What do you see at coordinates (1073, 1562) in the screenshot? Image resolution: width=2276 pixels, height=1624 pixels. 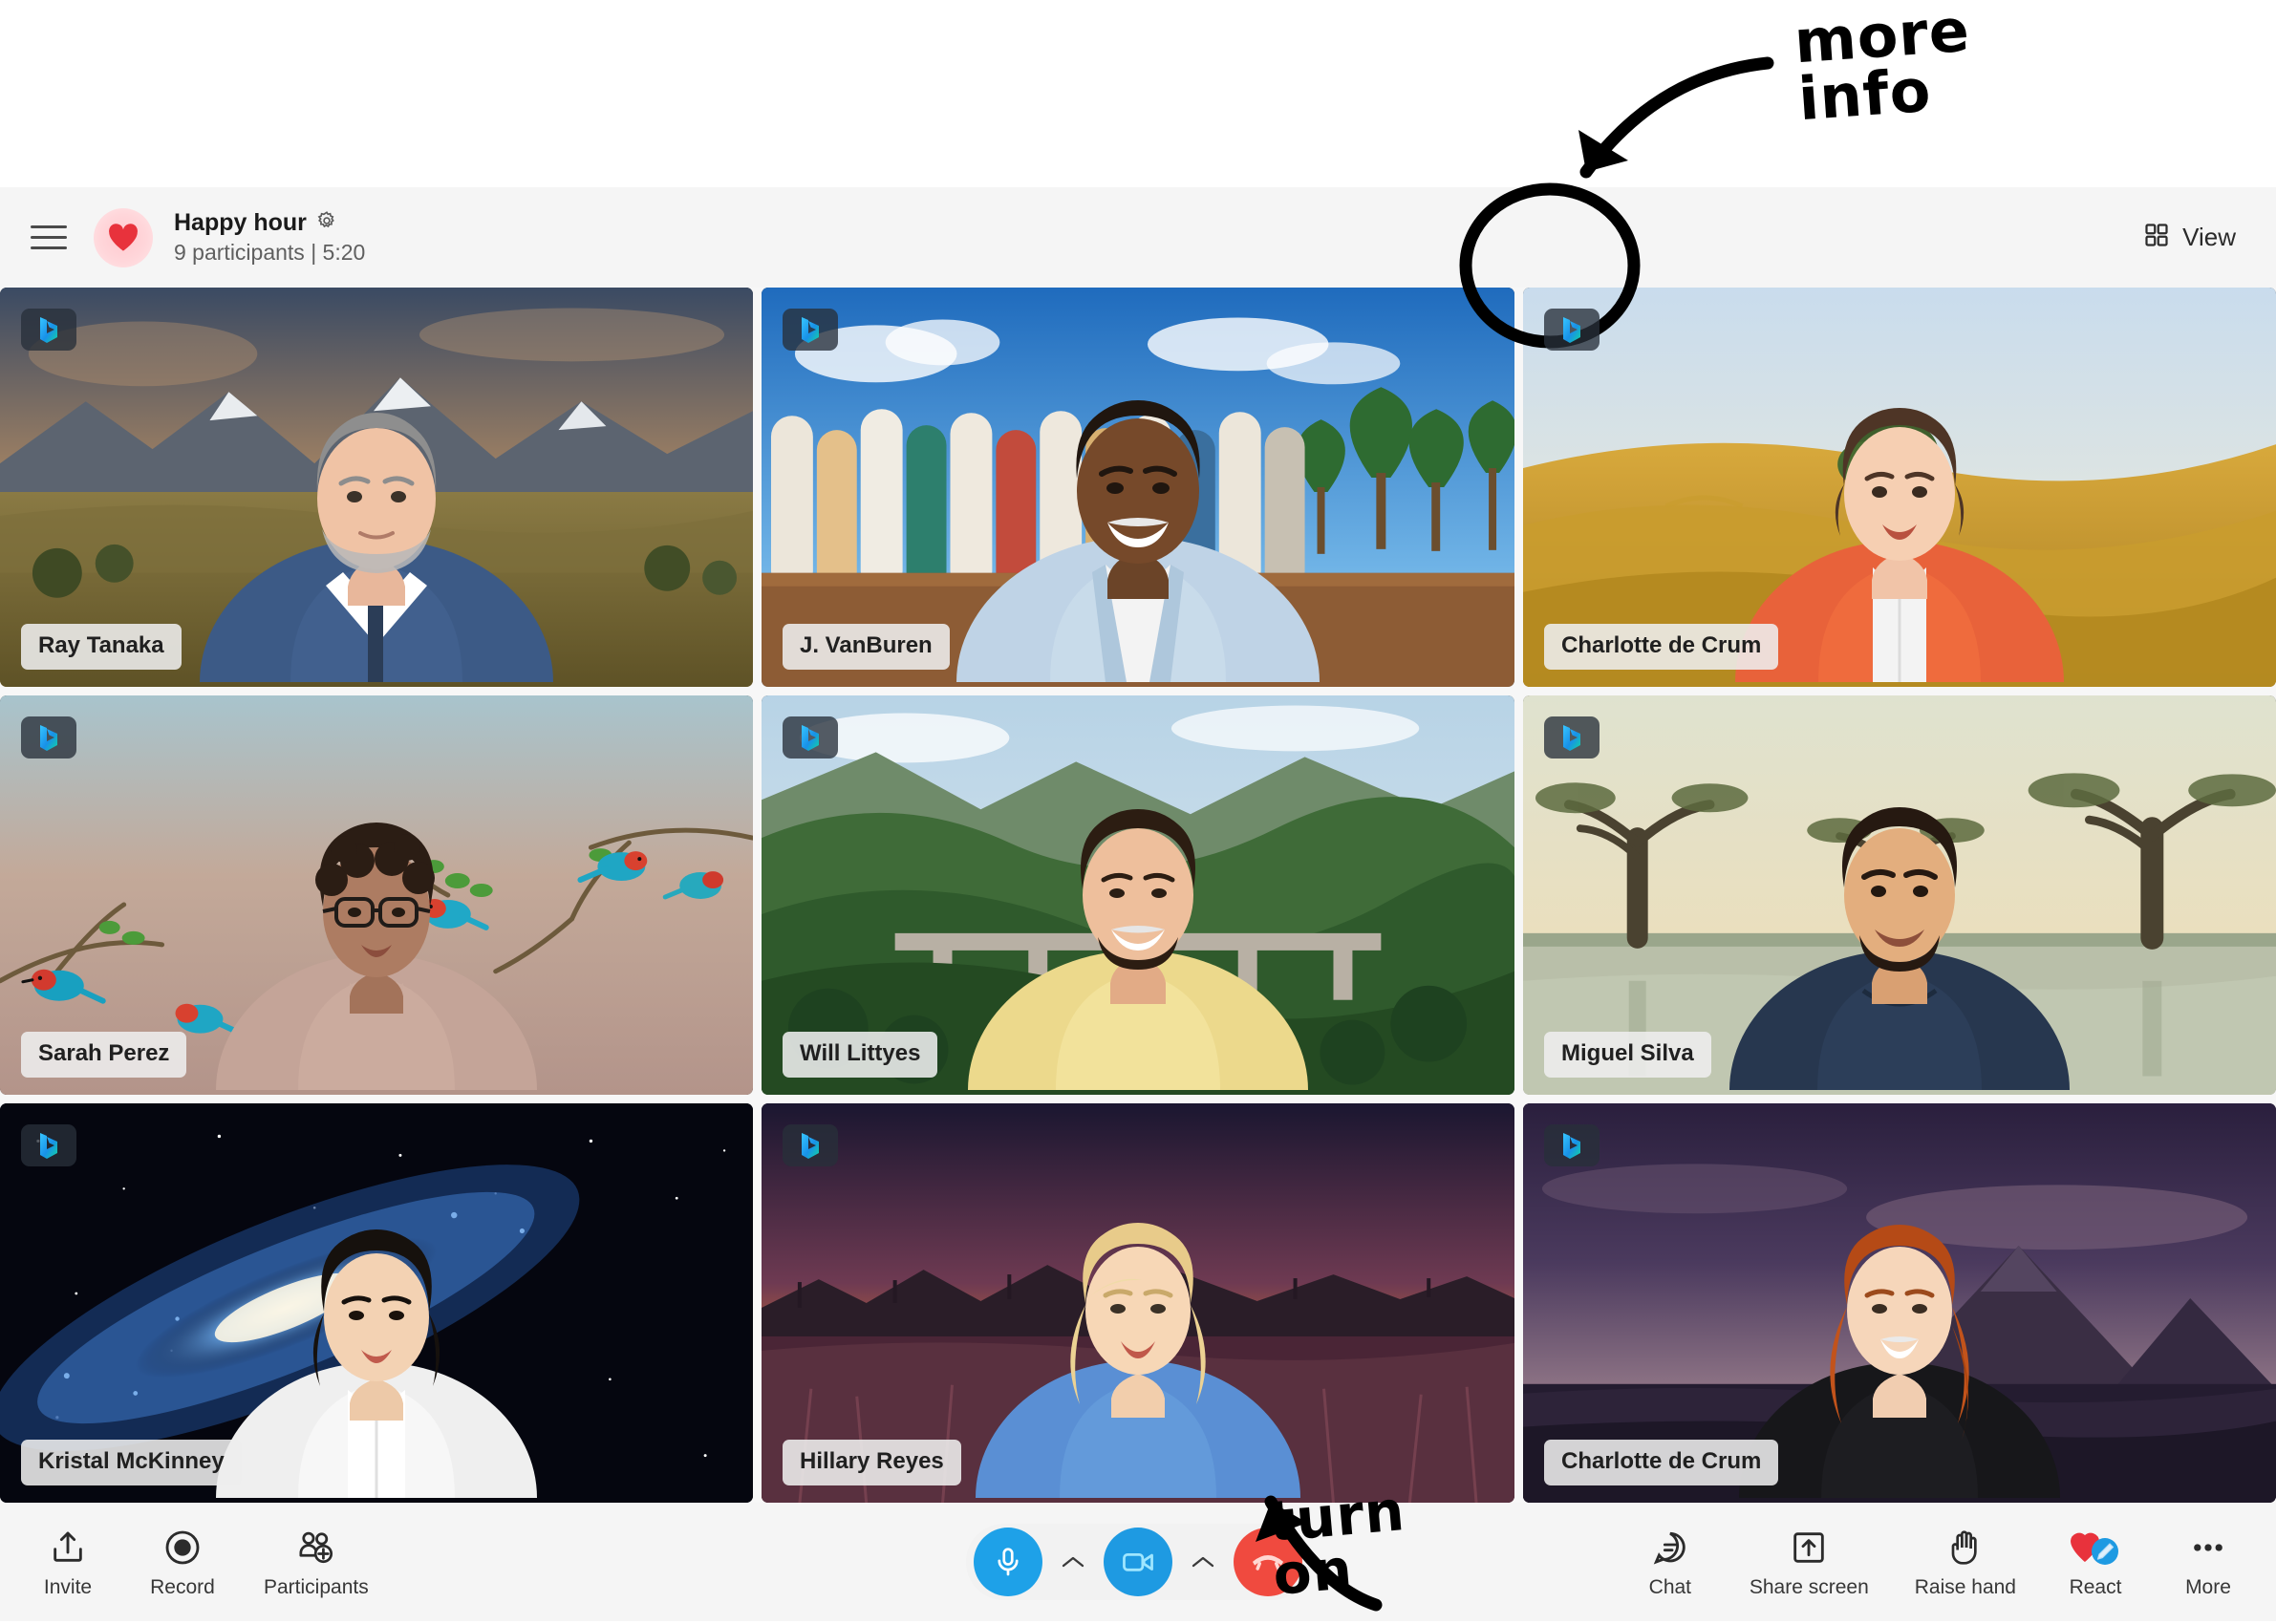 I see `microphone-options-chevron-up-icon` at bounding box center [1073, 1562].